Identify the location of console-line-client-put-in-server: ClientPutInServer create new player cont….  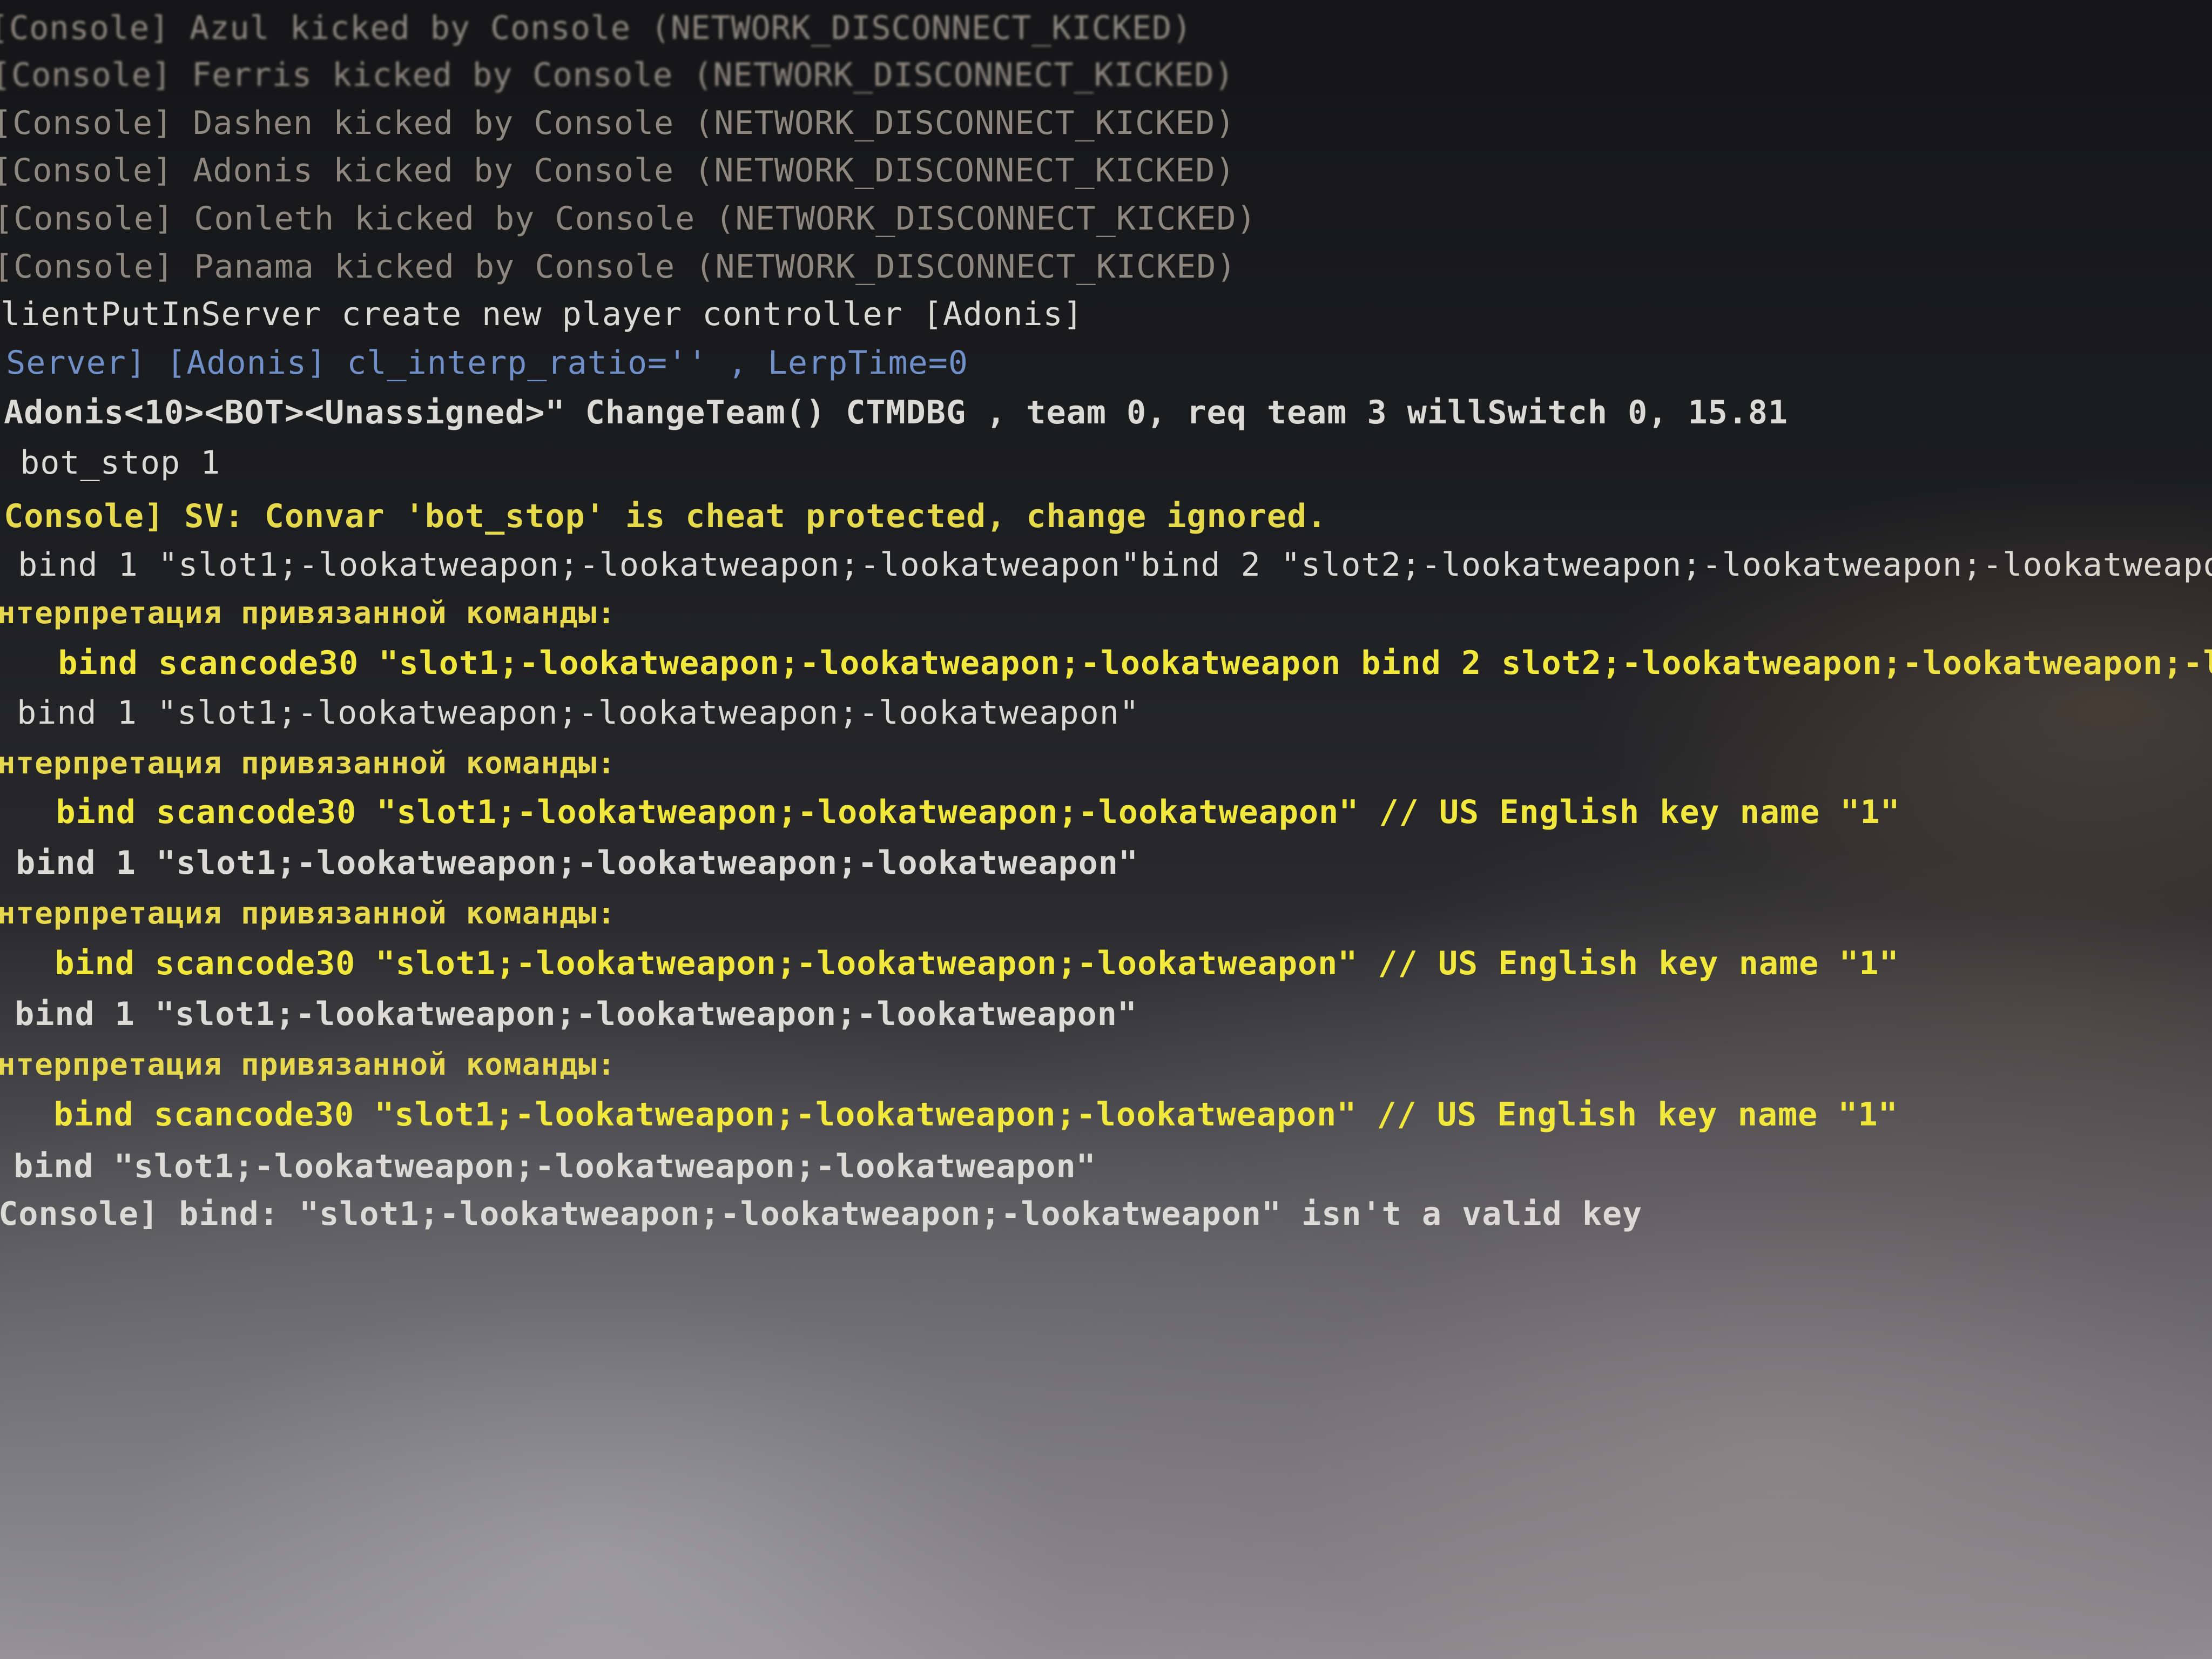
(541, 314).